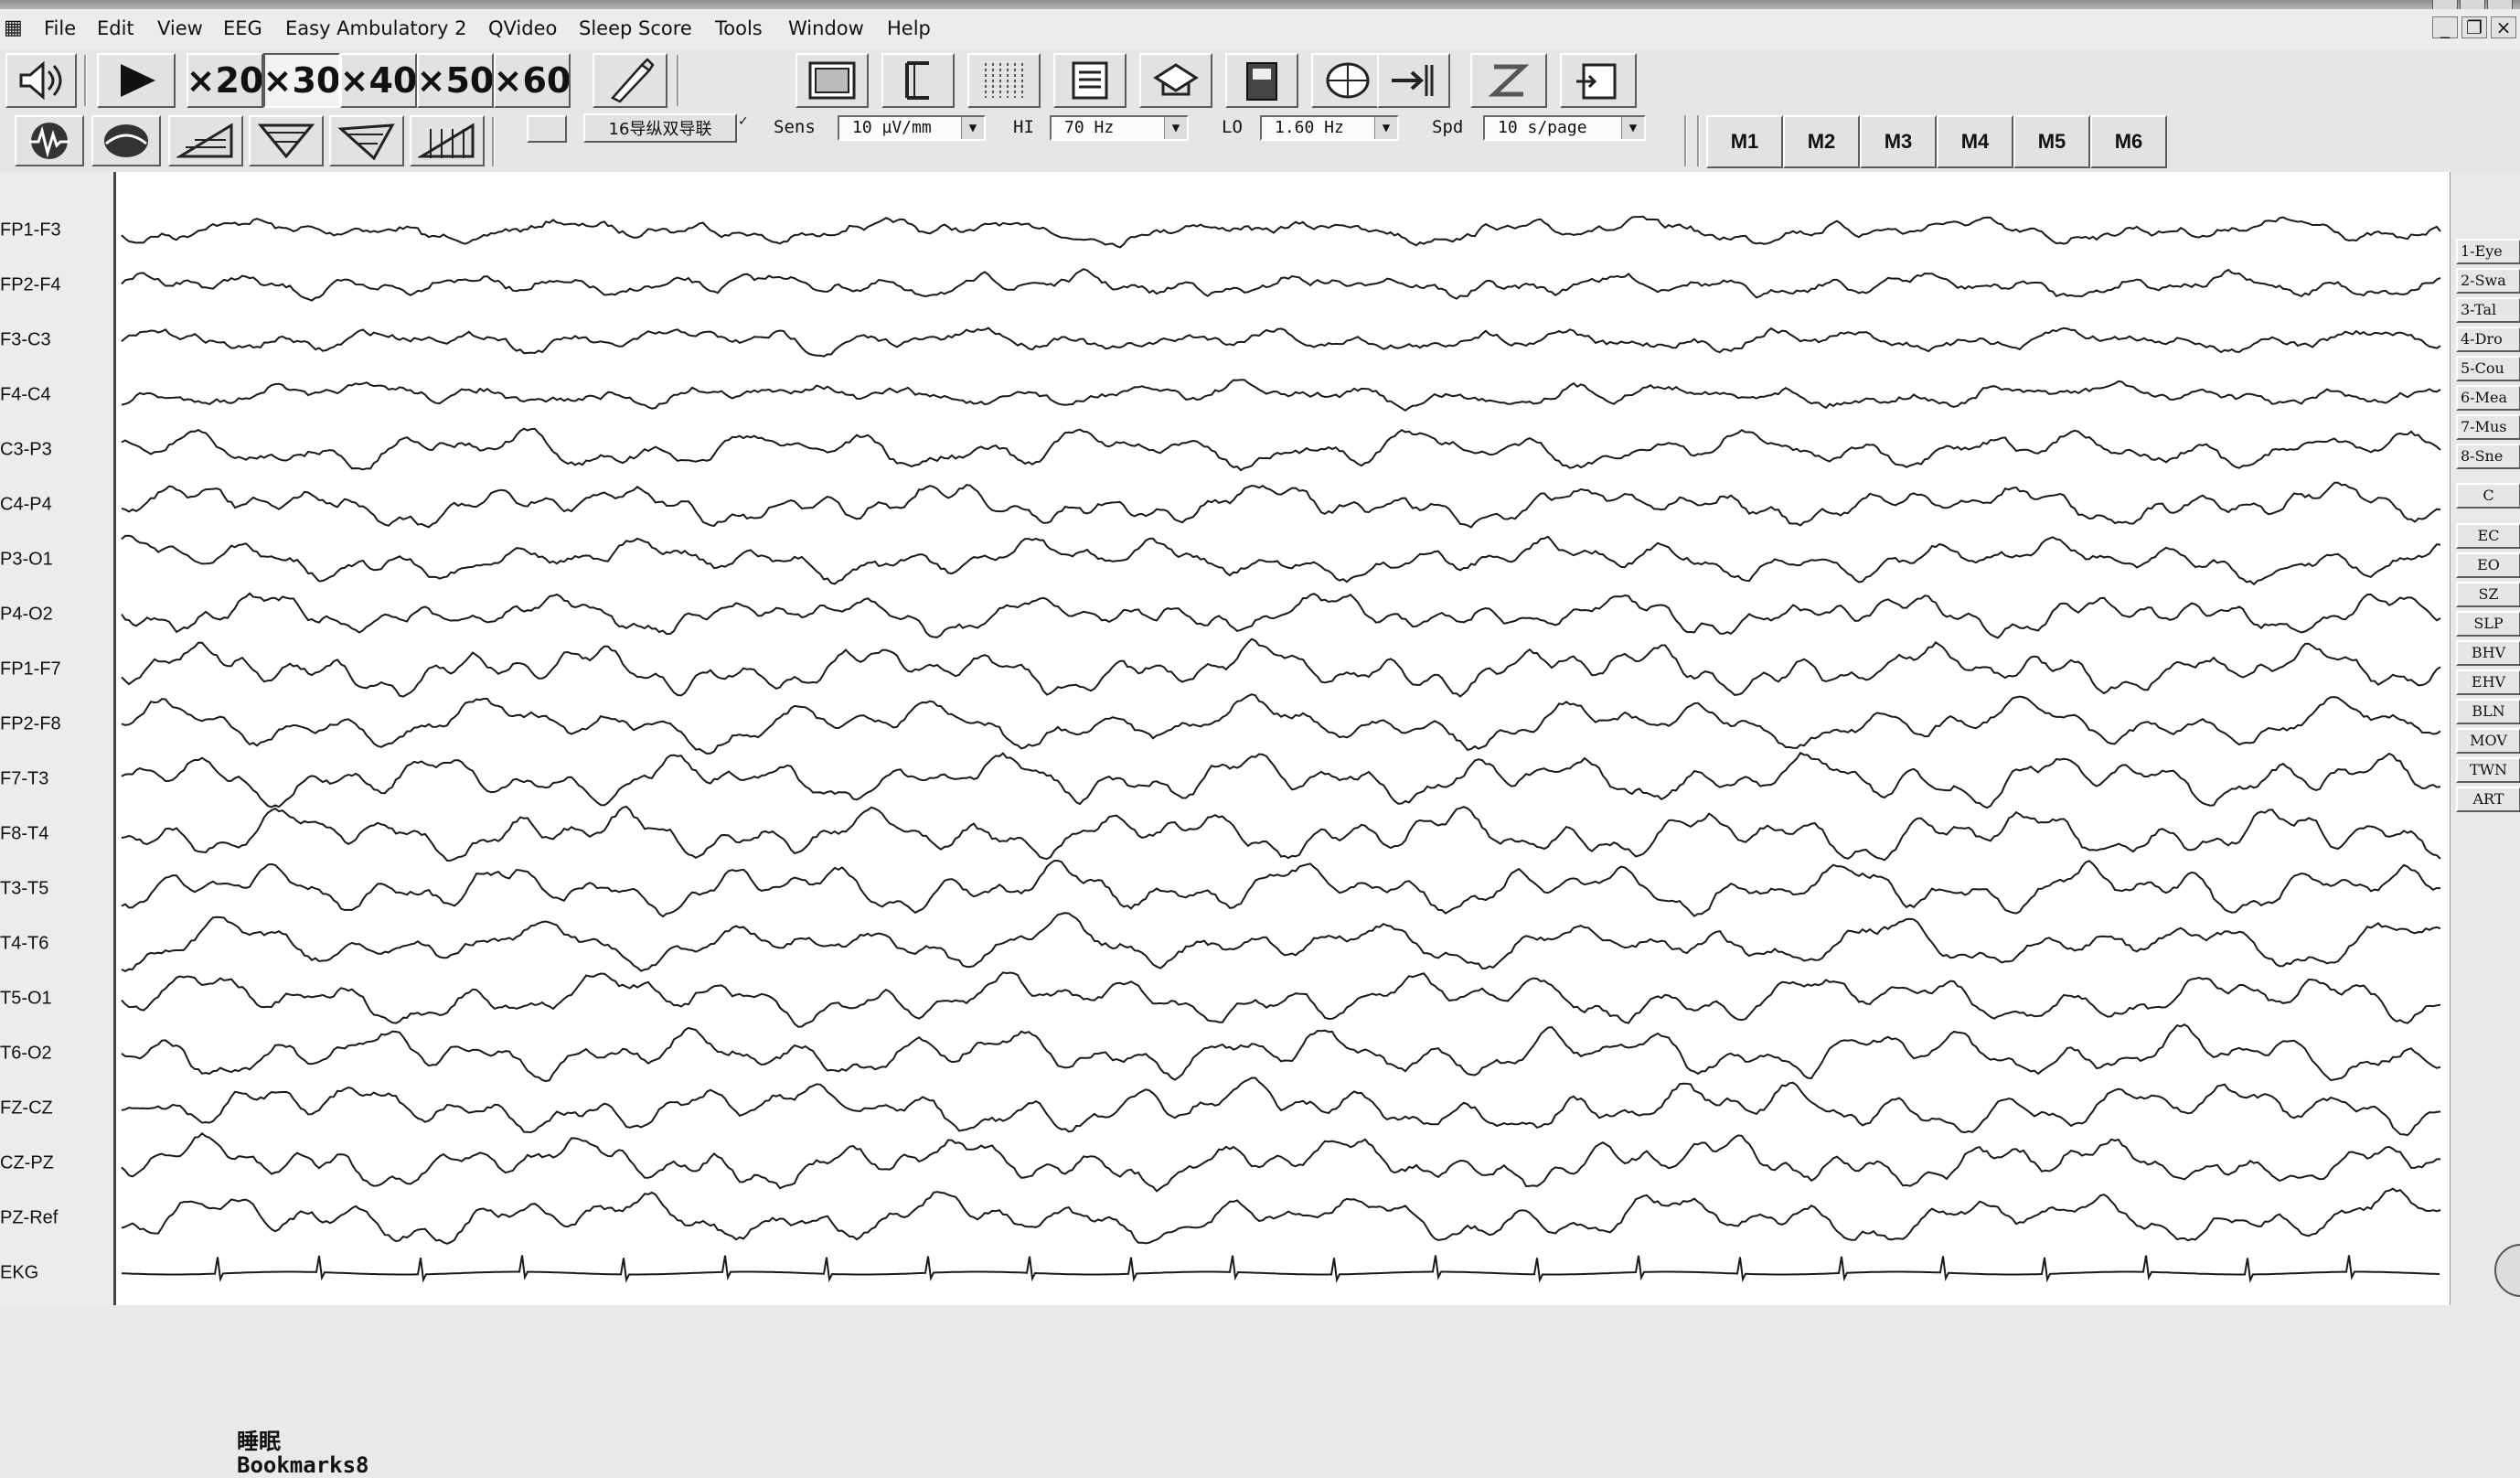 Image resolution: width=2520 pixels, height=1478 pixels. I want to click on head-view-button, so click(126, 140).